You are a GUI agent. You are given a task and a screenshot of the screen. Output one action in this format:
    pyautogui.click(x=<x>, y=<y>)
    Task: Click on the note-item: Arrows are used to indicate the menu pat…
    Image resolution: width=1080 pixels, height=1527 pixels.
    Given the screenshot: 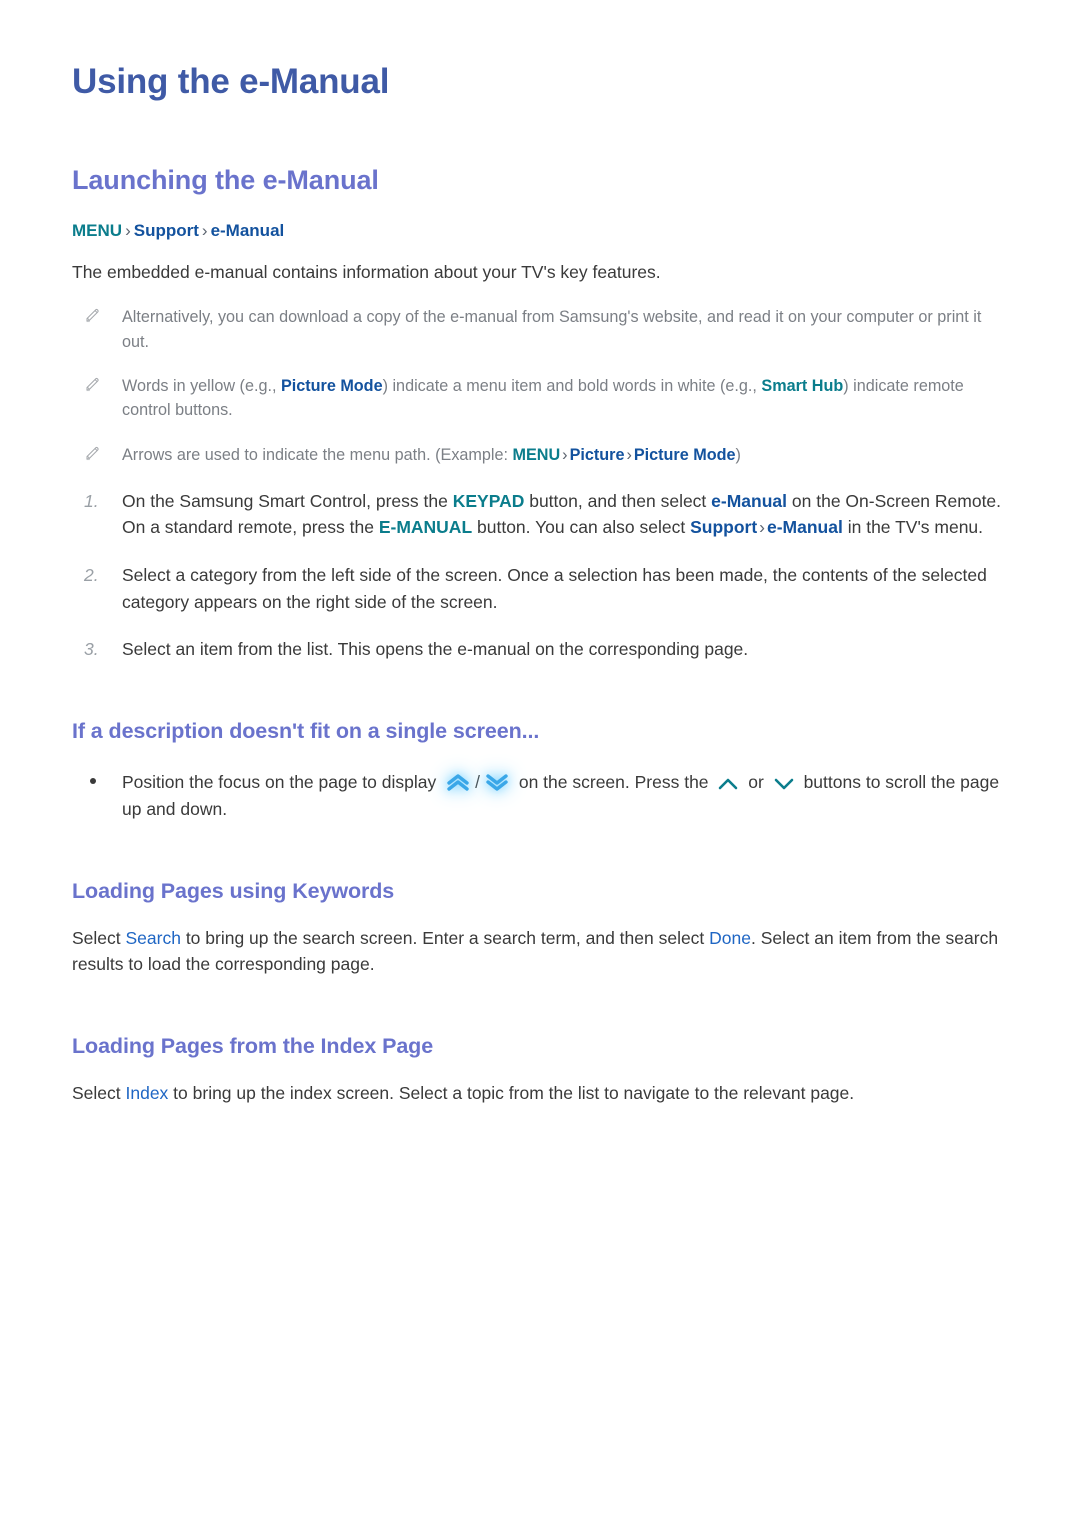 What is the action you would take?
    pyautogui.click(x=540, y=445)
    